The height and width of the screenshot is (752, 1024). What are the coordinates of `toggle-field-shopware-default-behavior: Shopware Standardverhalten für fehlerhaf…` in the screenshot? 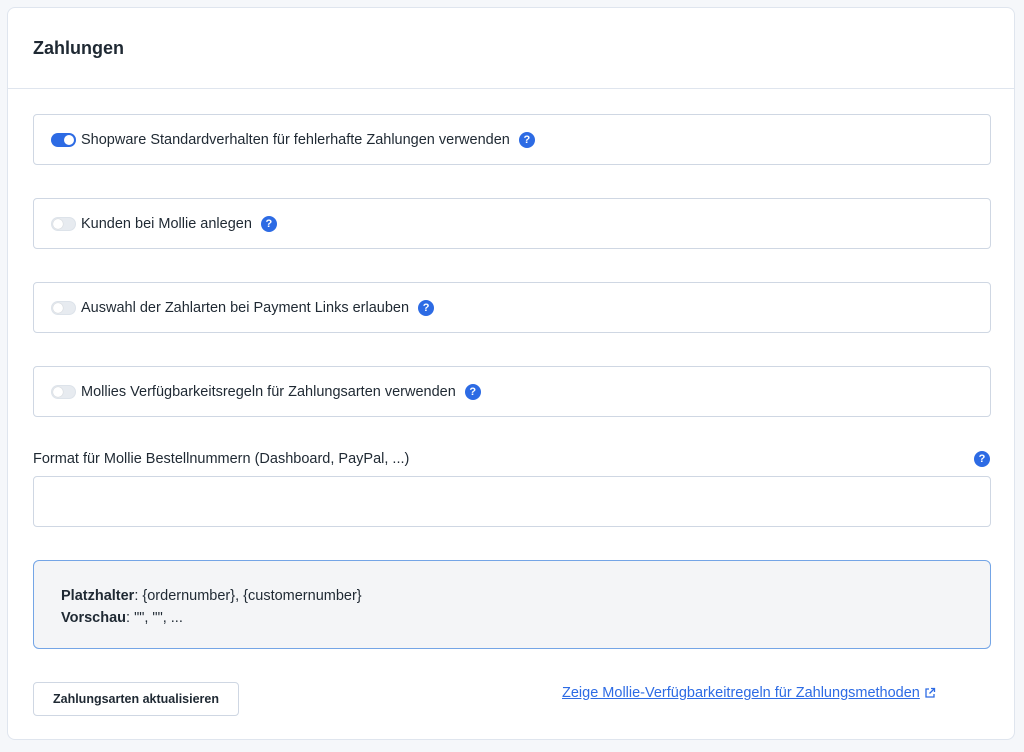 It's located at (512, 139).